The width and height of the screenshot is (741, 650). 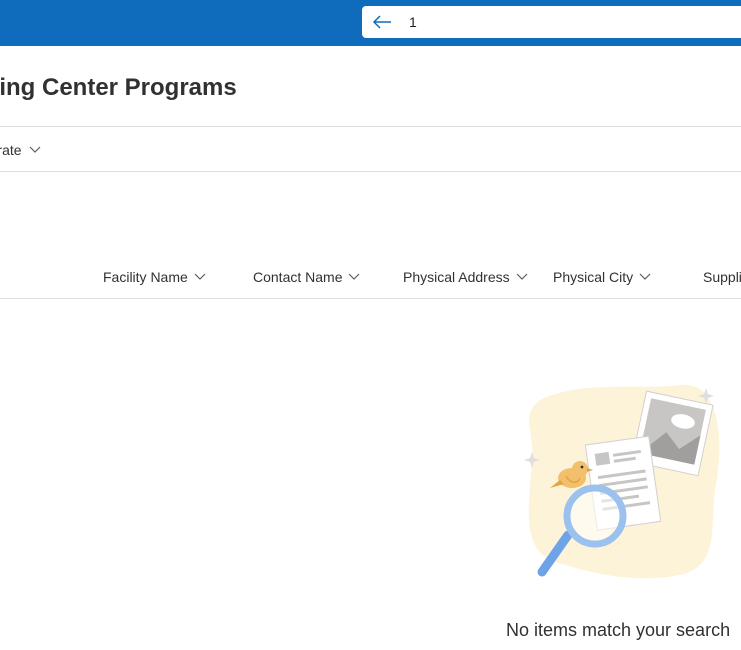 What do you see at coordinates (622, 481) in the screenshot?
I see `empty-search-illustration` at bounding box center [622, 481].